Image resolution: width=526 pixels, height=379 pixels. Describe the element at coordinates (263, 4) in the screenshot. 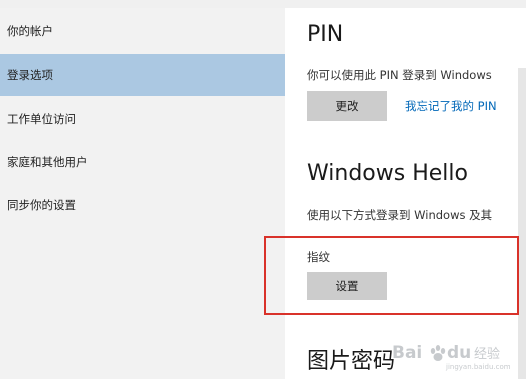

I see `title-bar-strip` at that location.